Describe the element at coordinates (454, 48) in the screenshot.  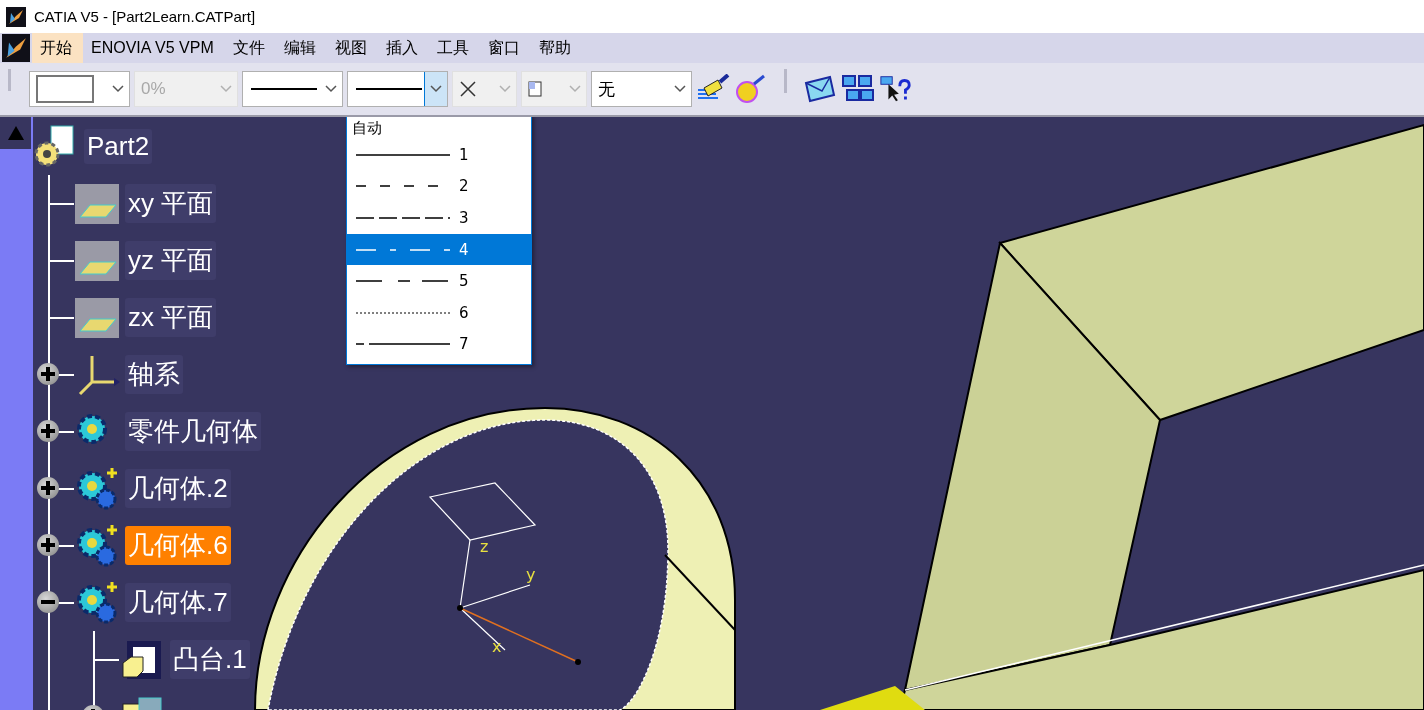
I see `menu-item: 工具` at that location.